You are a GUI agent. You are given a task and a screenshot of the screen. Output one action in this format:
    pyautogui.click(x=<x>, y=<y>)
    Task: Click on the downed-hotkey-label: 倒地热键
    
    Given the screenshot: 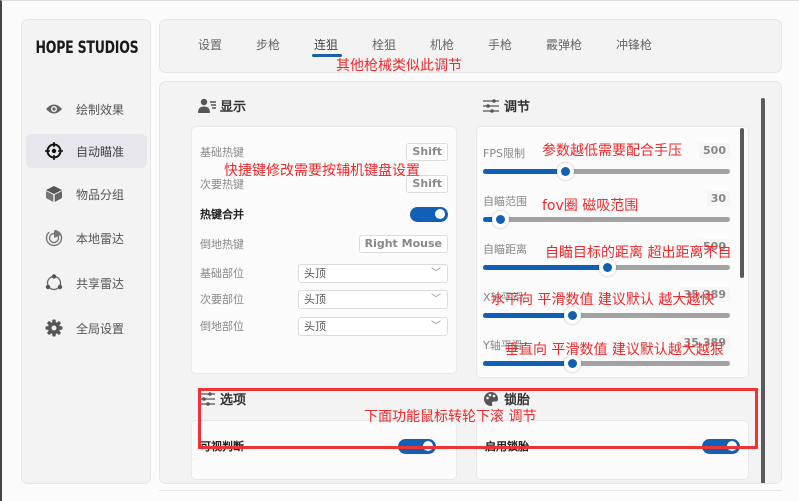 What is the action you would take?
    pyautogui.click(x=222, y=244)
    